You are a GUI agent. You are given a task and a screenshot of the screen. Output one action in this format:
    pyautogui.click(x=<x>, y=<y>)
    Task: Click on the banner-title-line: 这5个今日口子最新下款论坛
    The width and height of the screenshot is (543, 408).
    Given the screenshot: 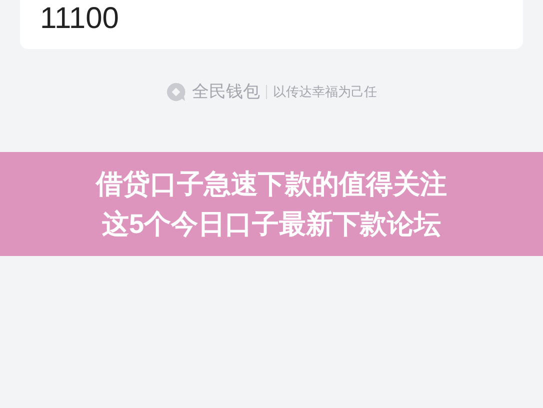 What is the action you would take?
    pyautogui.click(x=272, y=224)
    